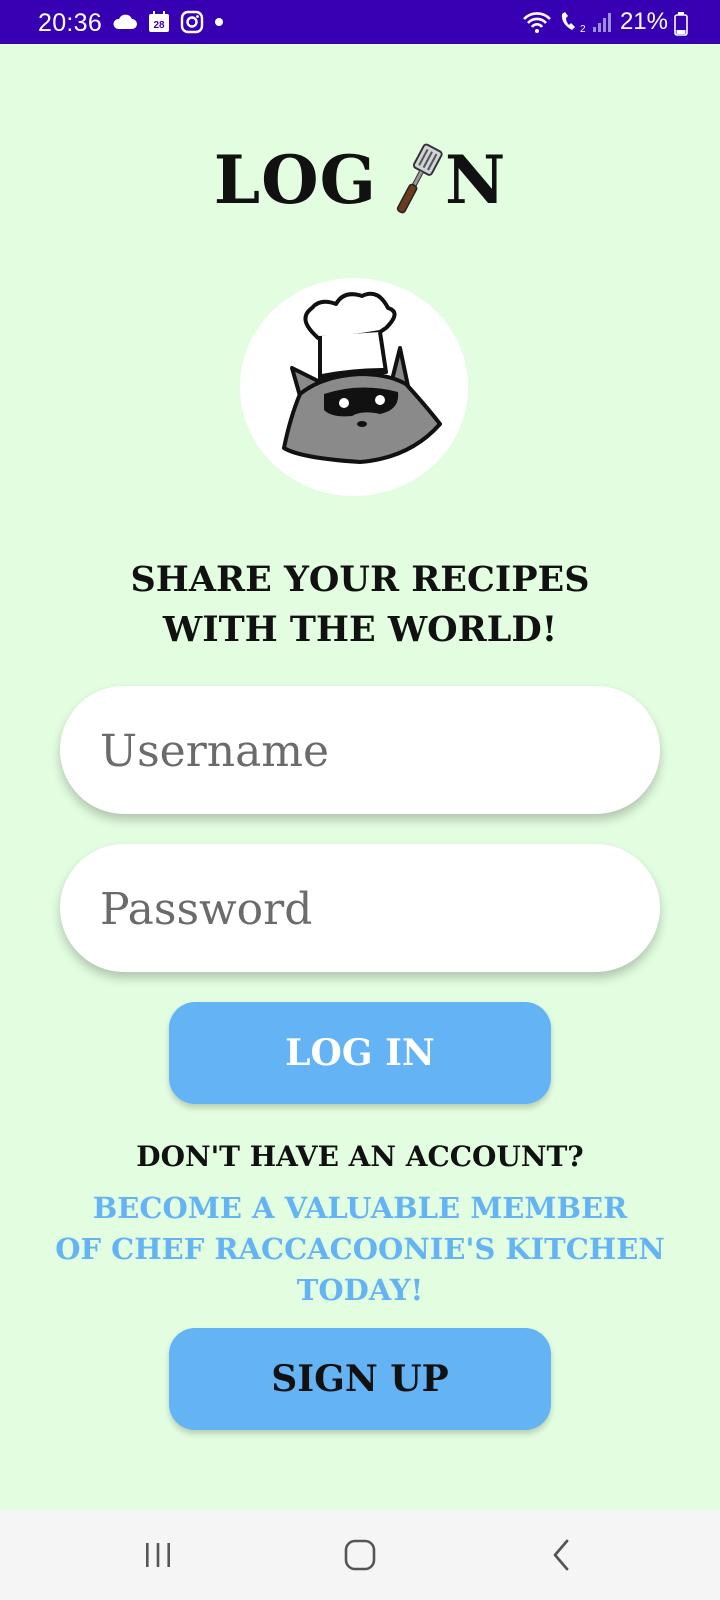 This screenshot has height=1600, width=720. I want to click on home-icon, so click(360, 1555).